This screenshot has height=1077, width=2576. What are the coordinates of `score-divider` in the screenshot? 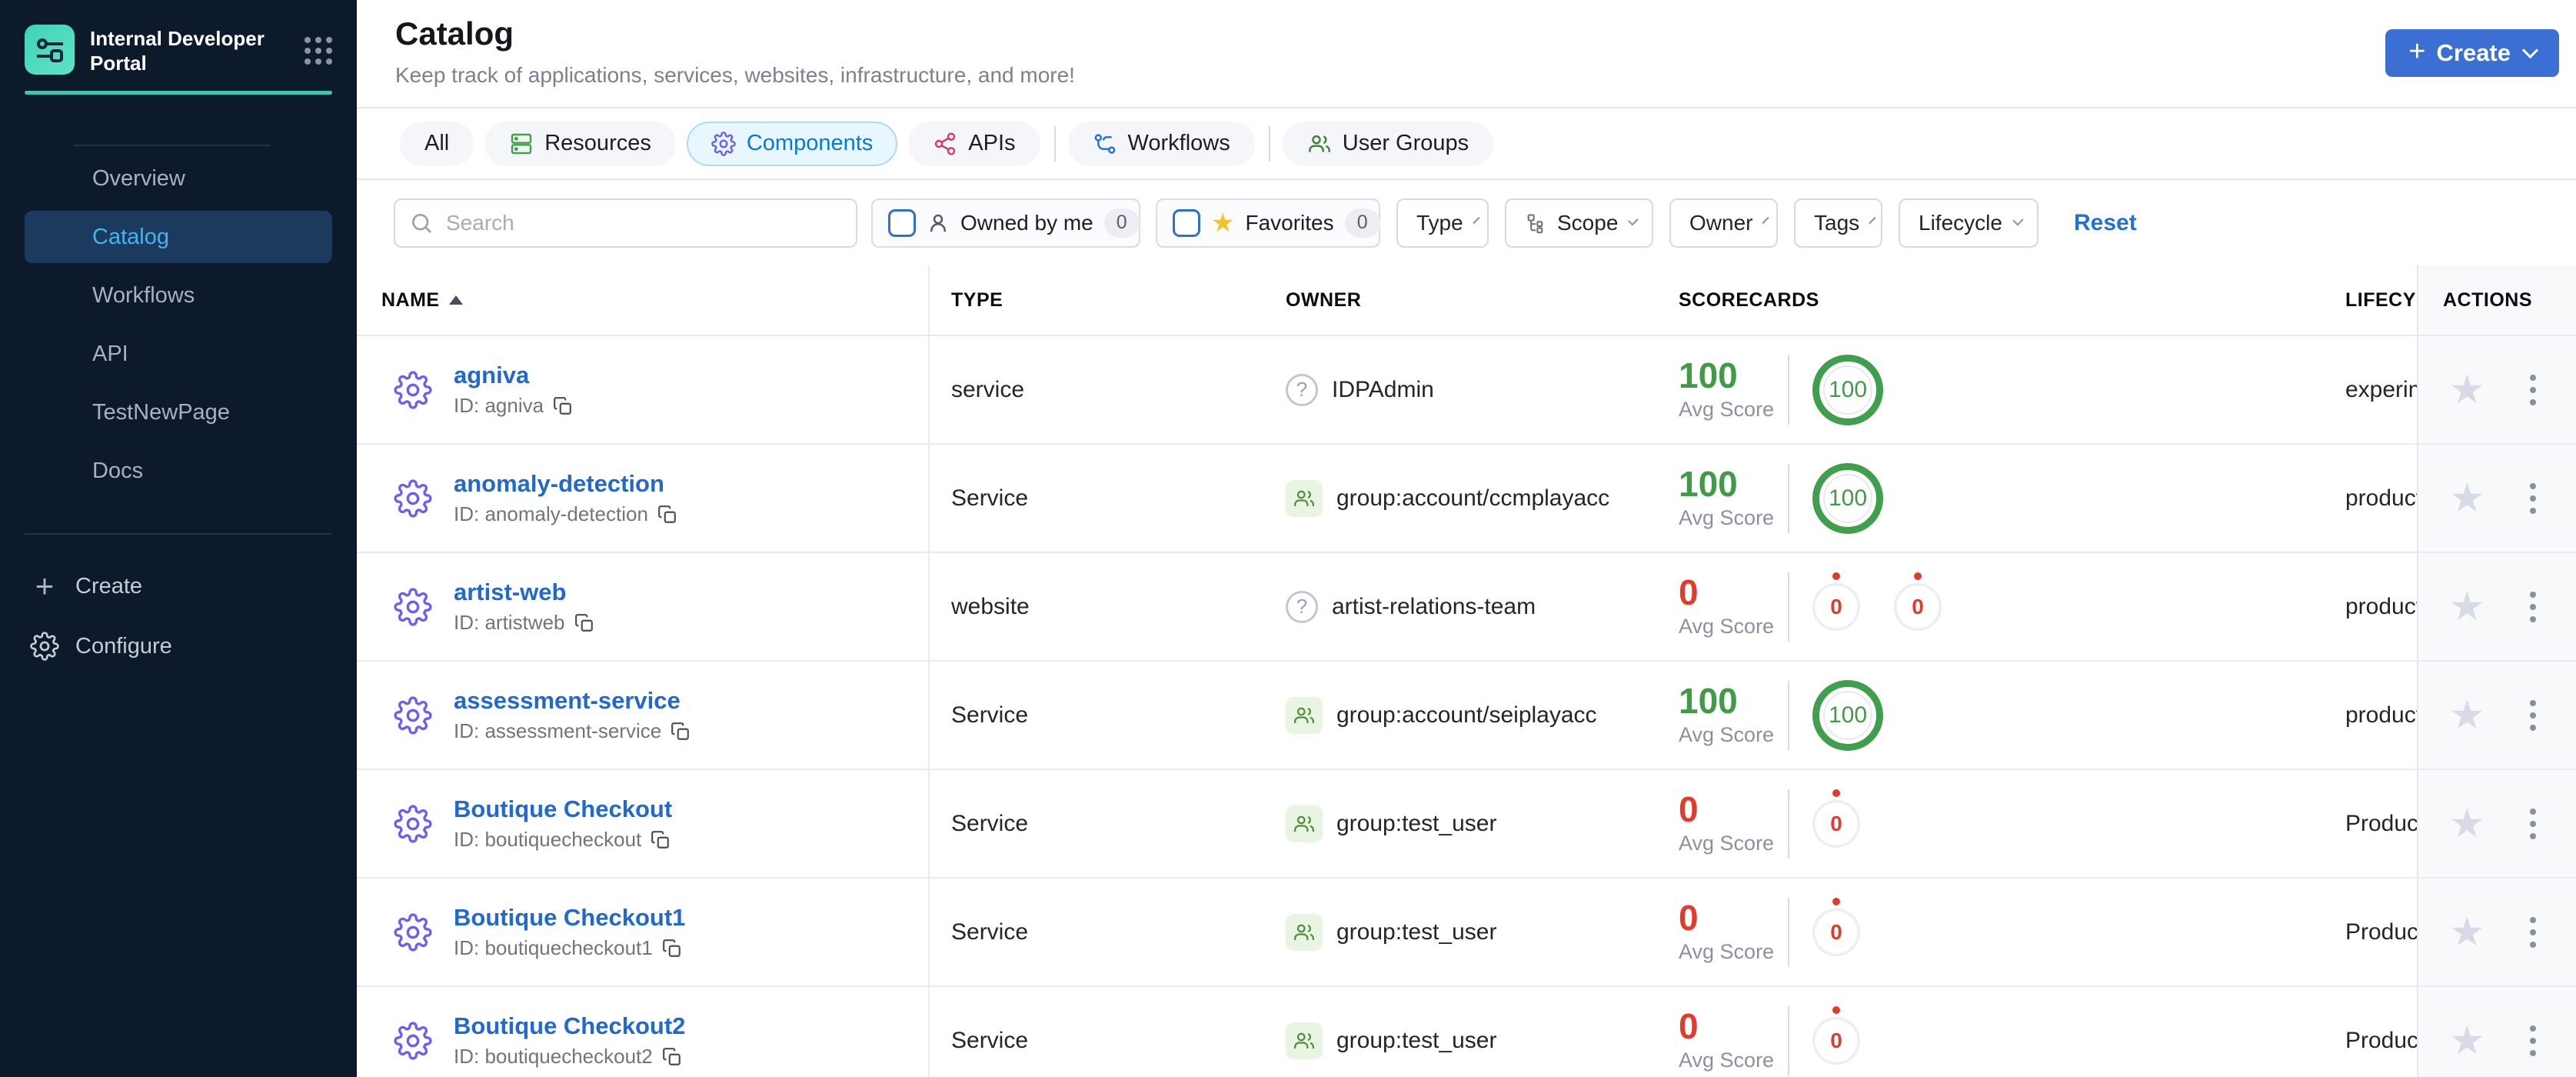 It's located at (1788, 498).